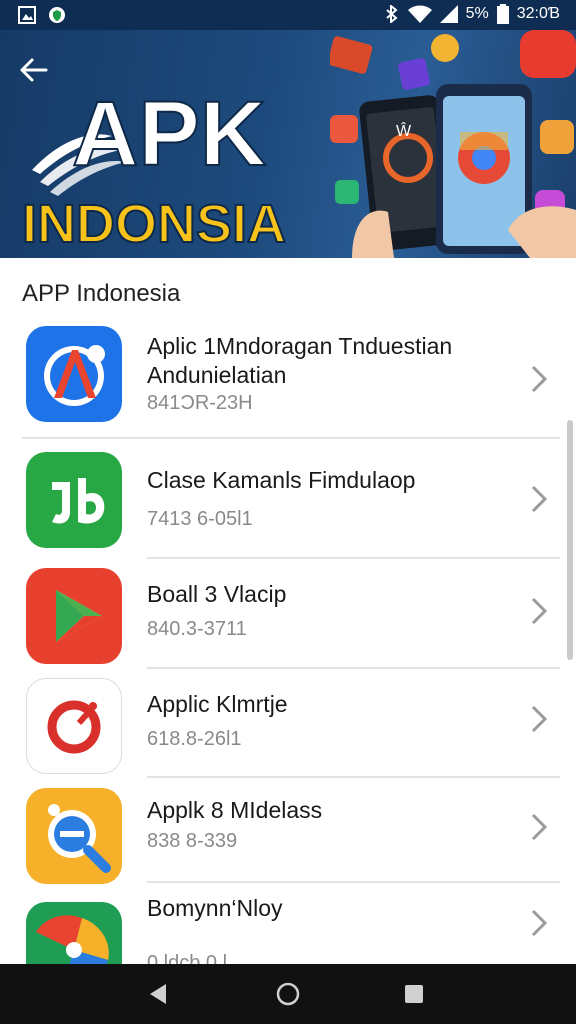 This screenshot has height=1024, width=576. What do you see at coordinates (215, 908) in the screenshot?
I see `app-name: Bomynn‘Nloy` at bounding box center [215, 908].